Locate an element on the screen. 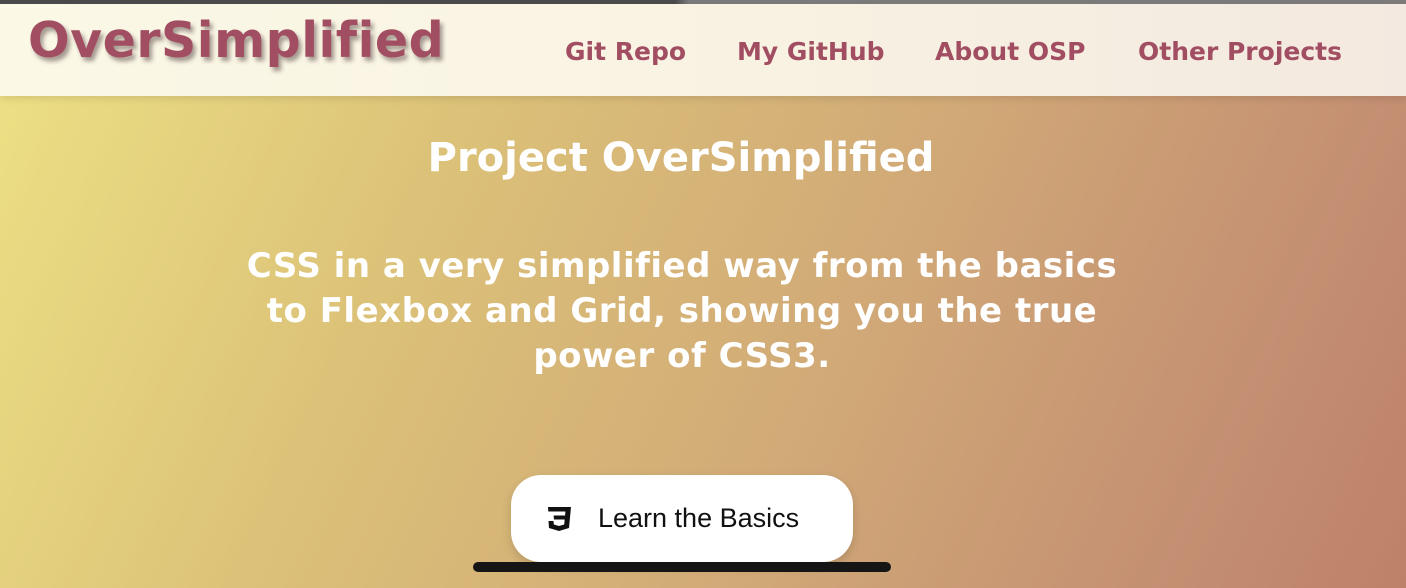 The image size is (1406, 588). nav-link-my-github: My GitHub is located at coordinates (811, 51).